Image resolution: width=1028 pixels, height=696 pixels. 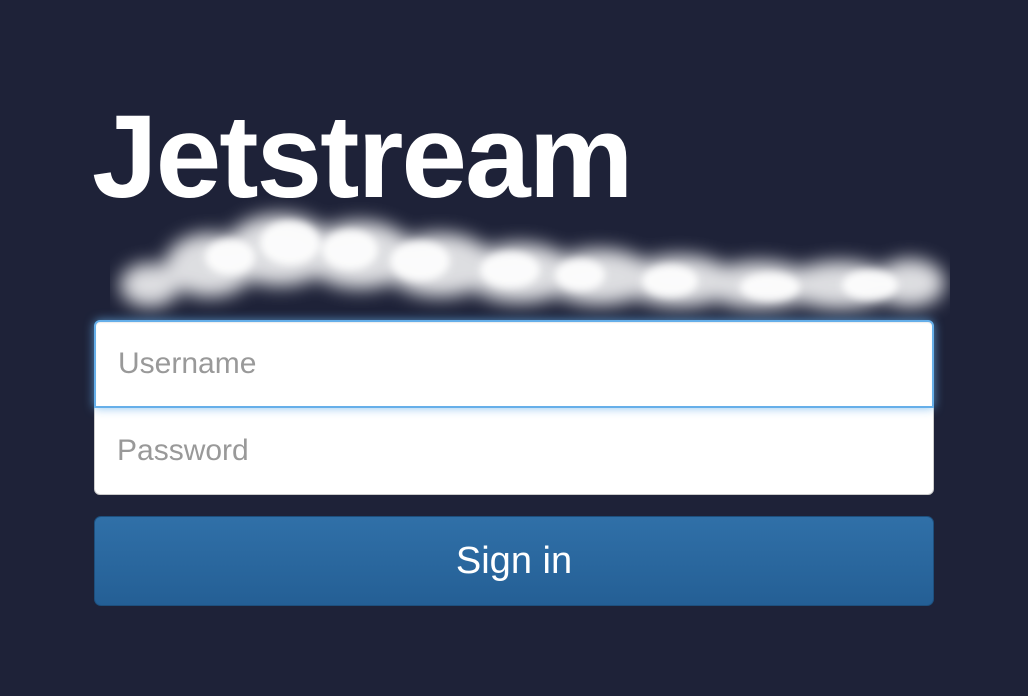 What do you see at coordinates (532, 261) in the screenshot?
I see `smoke-trail-icon` at bounding box center [532, 261].